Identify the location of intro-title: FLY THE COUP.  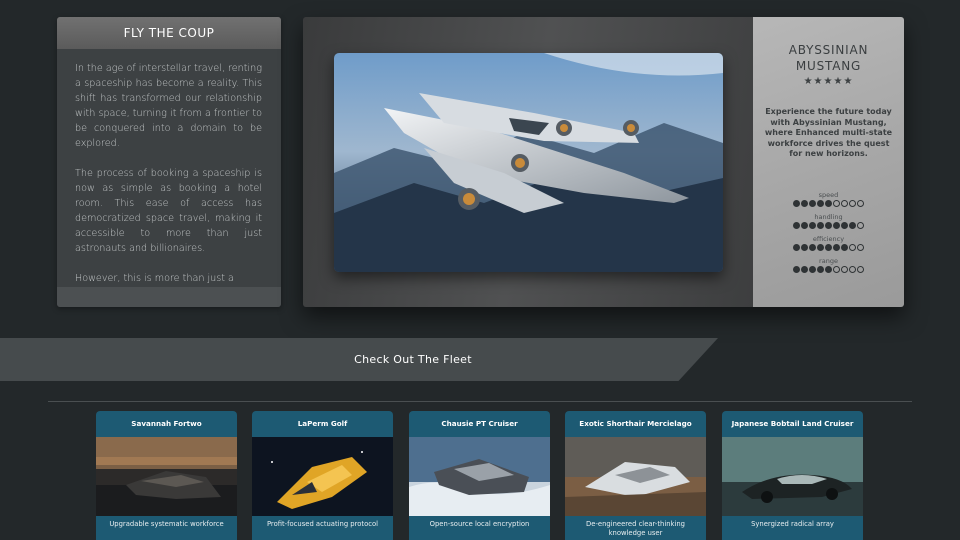
(169, 33).